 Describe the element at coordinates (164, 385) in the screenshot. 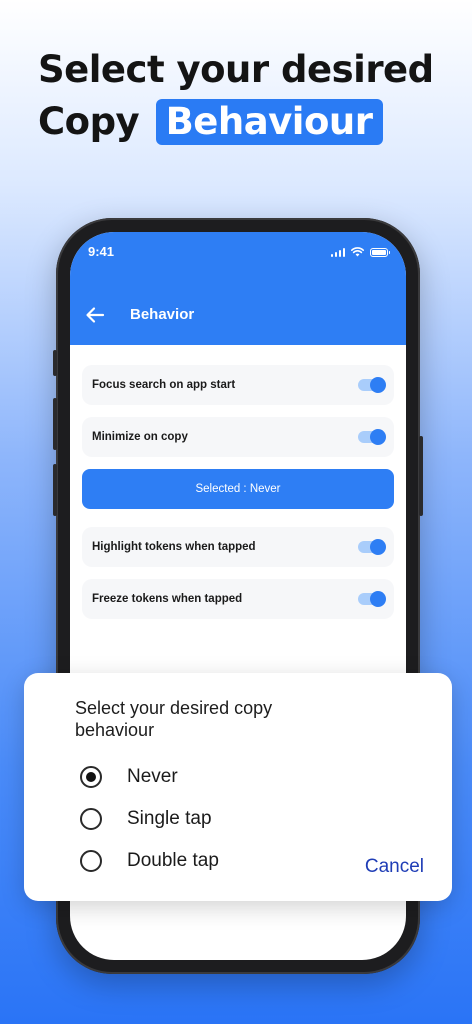

I see `setting-label: Focus search on app start` at that location.